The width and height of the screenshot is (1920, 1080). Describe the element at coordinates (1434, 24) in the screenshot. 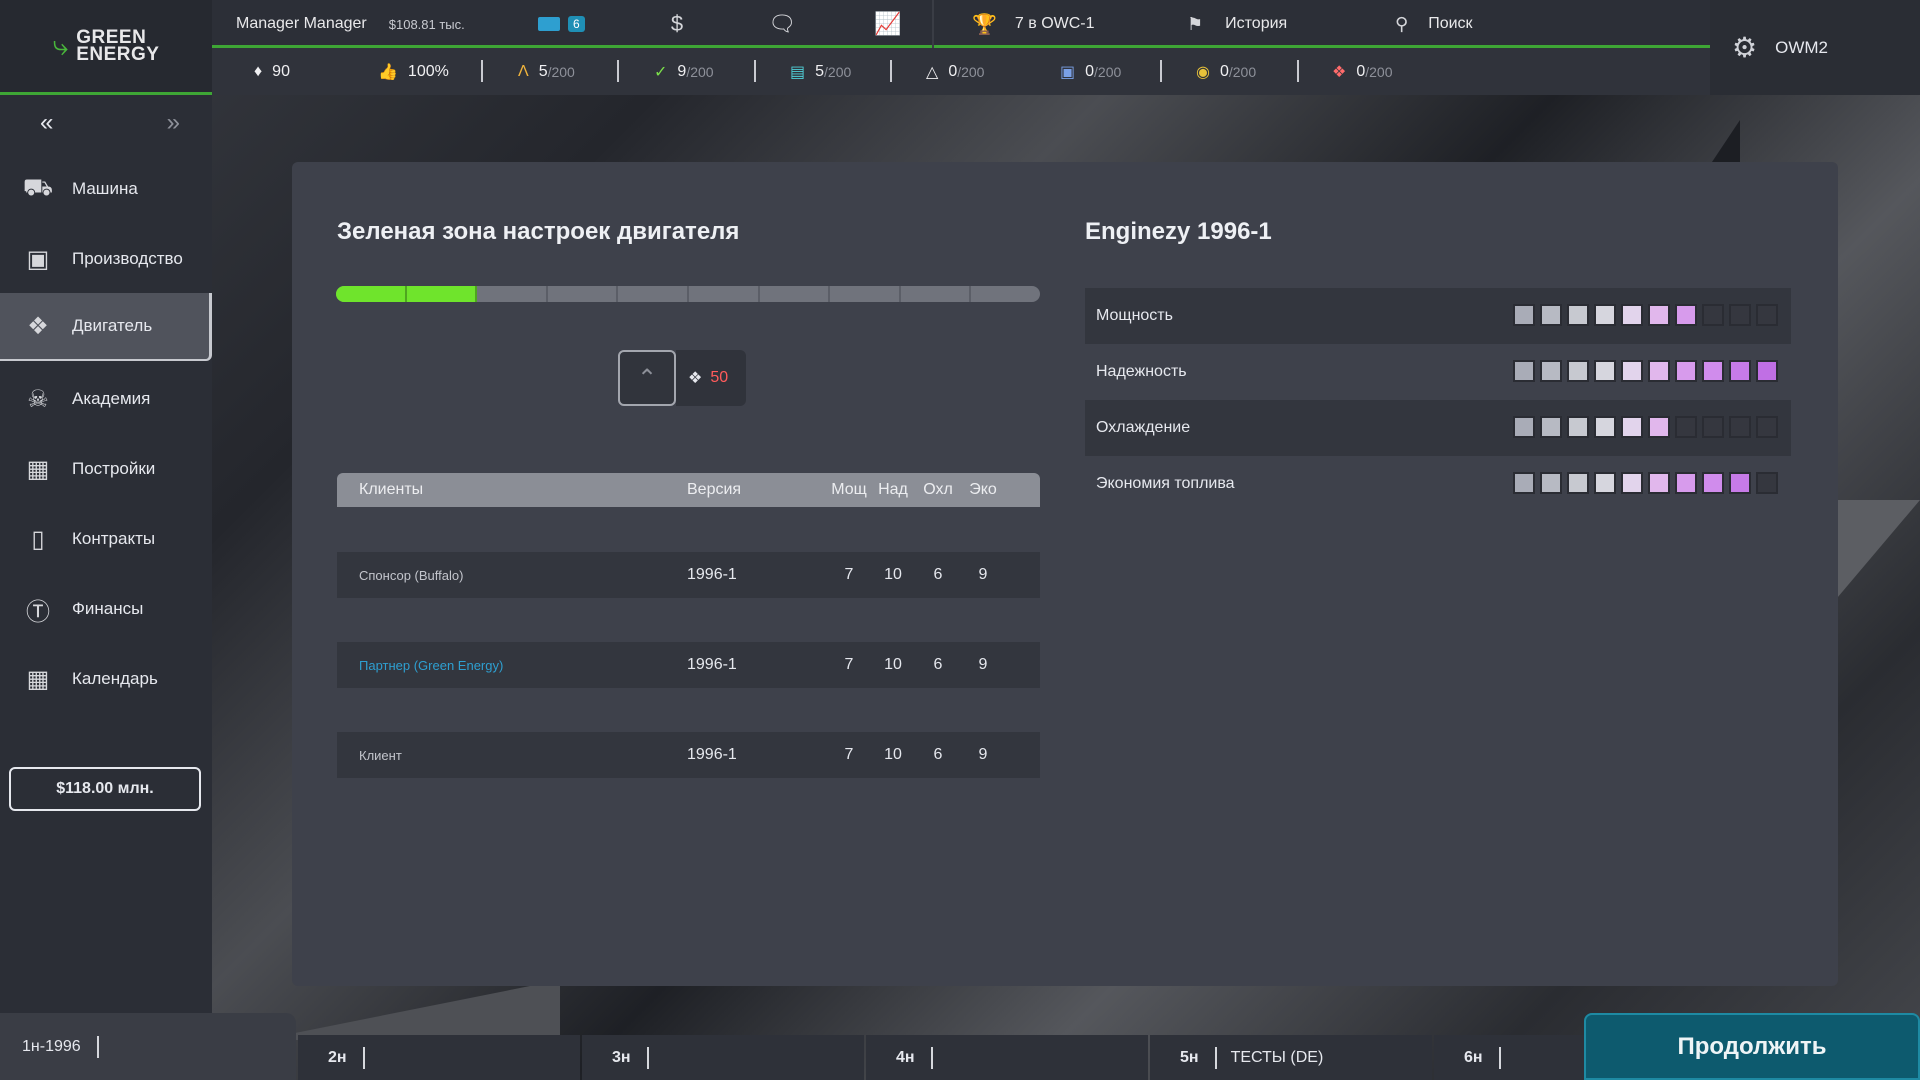

I see `search-button: ⚲ Поиск` at that location.